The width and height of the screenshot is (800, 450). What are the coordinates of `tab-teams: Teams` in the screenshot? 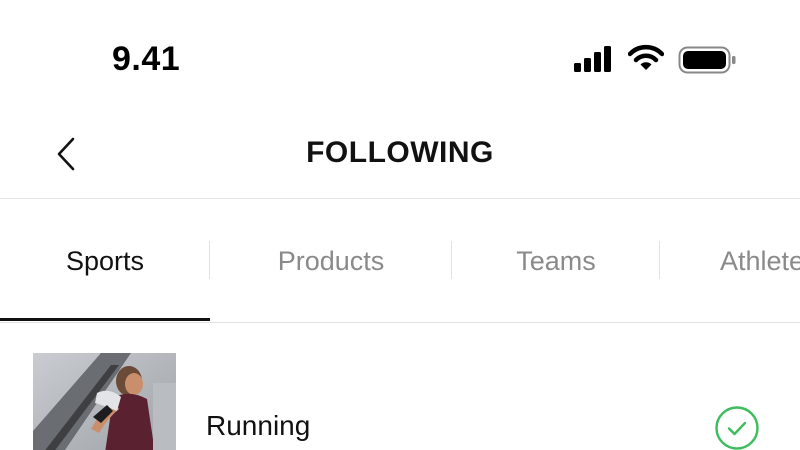 It's located at (556, 261).